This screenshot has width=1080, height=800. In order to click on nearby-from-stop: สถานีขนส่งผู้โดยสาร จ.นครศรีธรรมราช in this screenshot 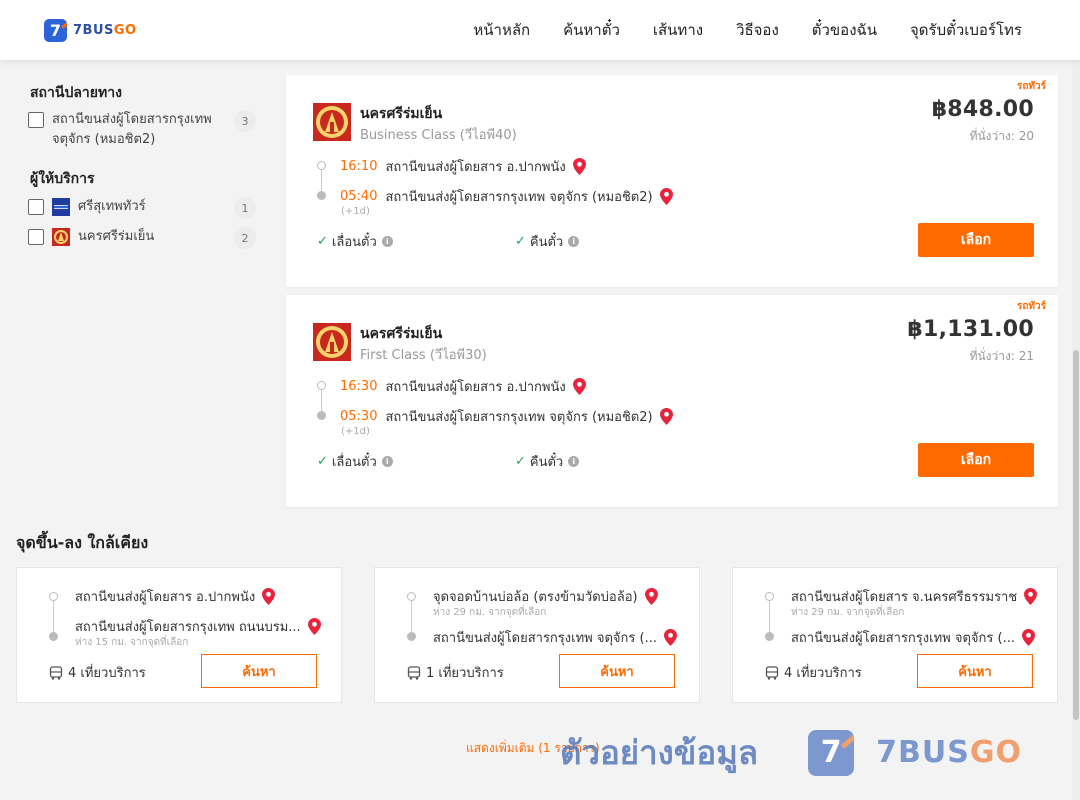, I will do `click(914, 596)`.